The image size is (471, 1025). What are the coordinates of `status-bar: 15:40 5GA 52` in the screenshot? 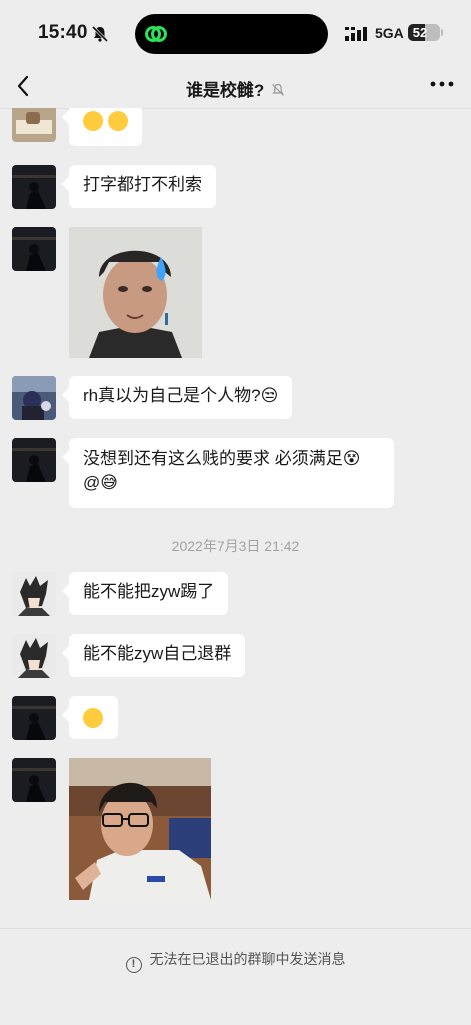 It's located at (235, 33).